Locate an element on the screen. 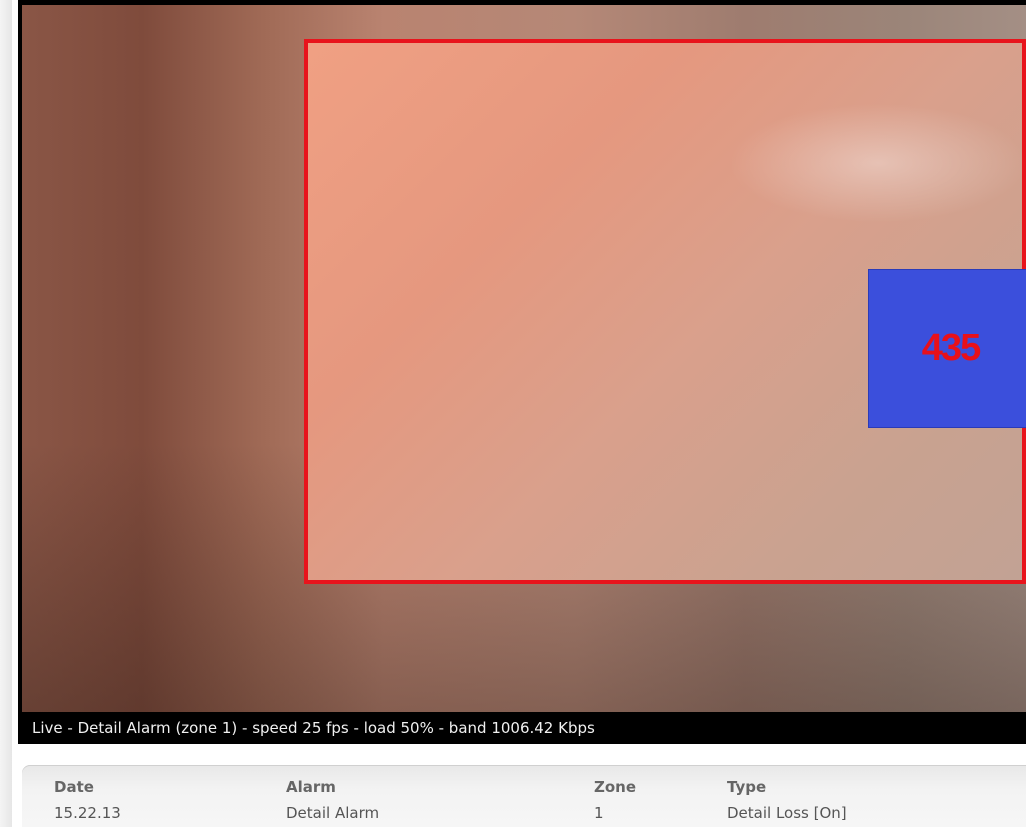 The height and width of the screenshot is (827, 1026). column-header-zone: Zone is located at coordinates (615, 787).